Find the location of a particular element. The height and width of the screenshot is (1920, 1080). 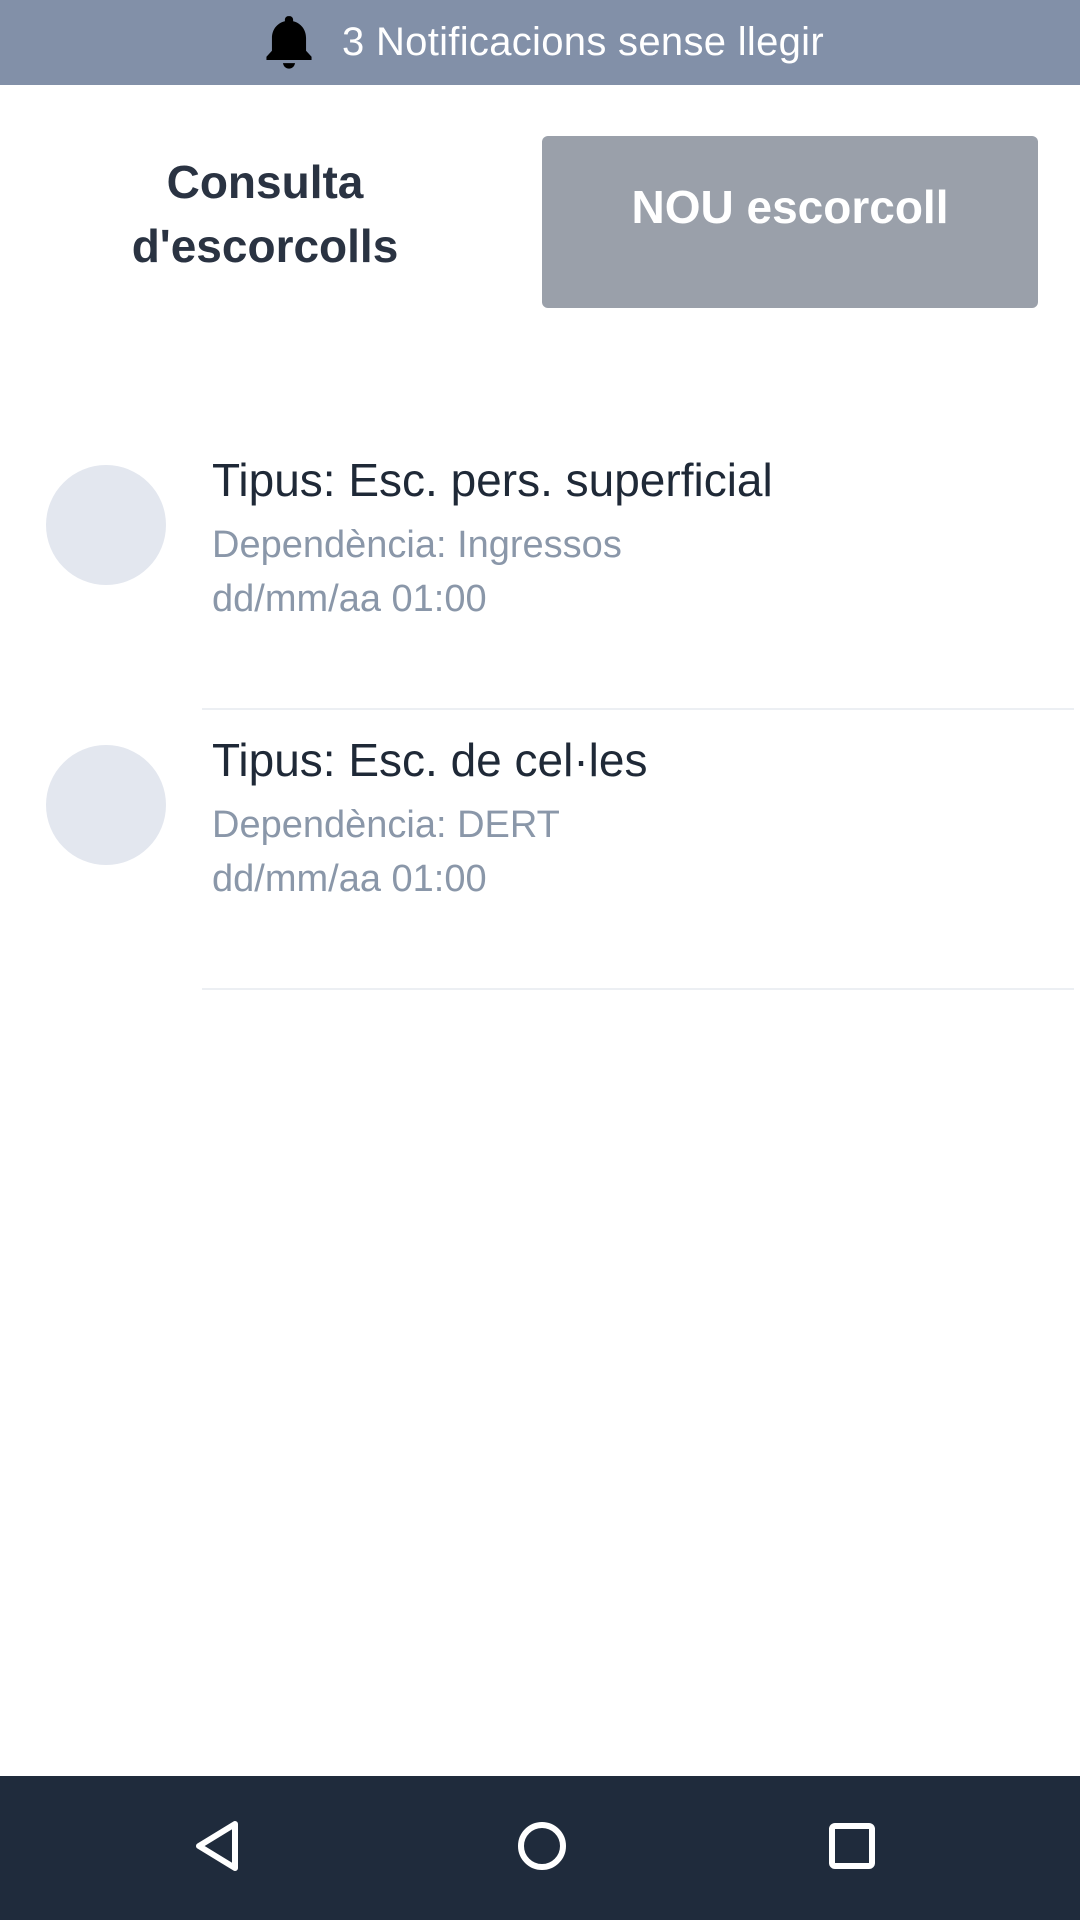

system-navigation-bar is located at coordinates (540, 1848).